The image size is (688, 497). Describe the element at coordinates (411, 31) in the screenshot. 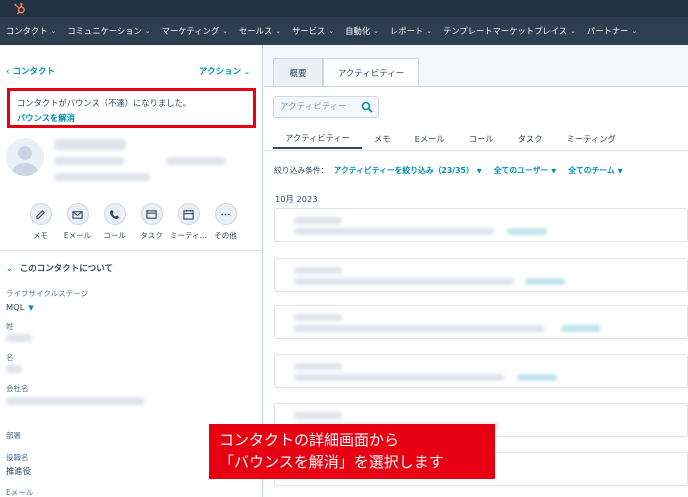

I see `nav-reports: レポート ⌄` at that location.